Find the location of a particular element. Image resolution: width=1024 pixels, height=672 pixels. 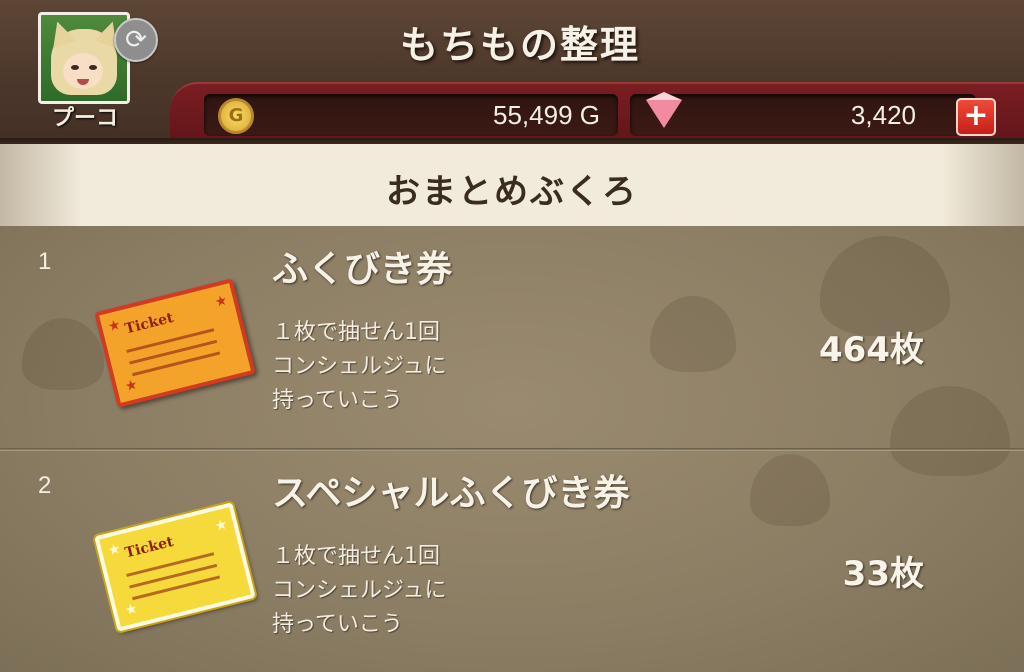

gold-coin-icon: G is located at coordinates (236, 116).